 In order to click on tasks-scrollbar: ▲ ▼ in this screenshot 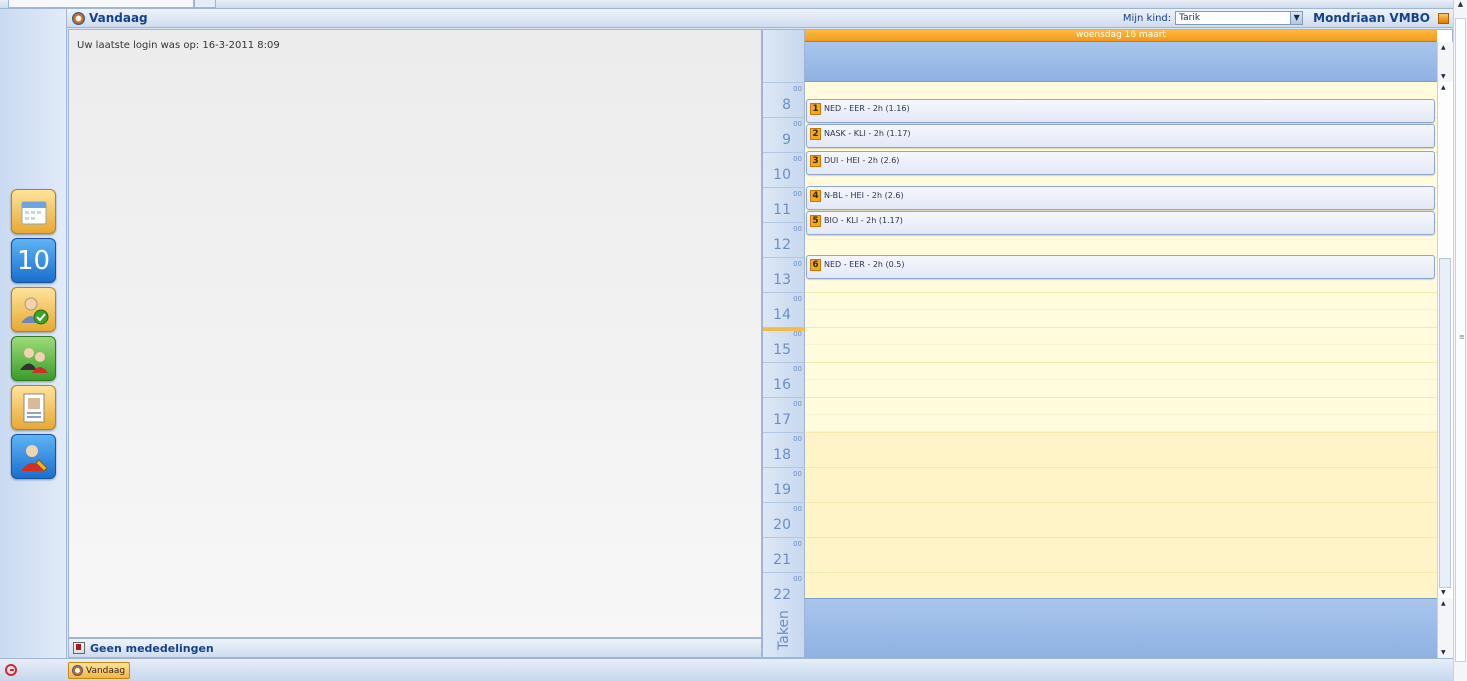, I will do `click(1445, 628)`.